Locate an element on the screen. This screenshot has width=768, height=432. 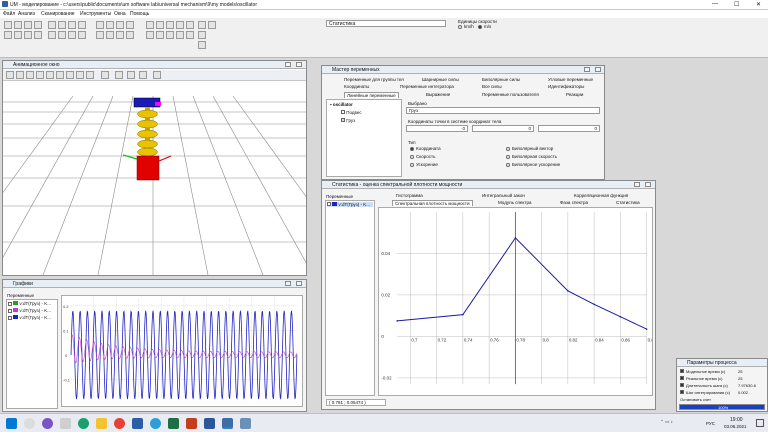
statistics-select: Статистика is located at coordinates (386, 23).